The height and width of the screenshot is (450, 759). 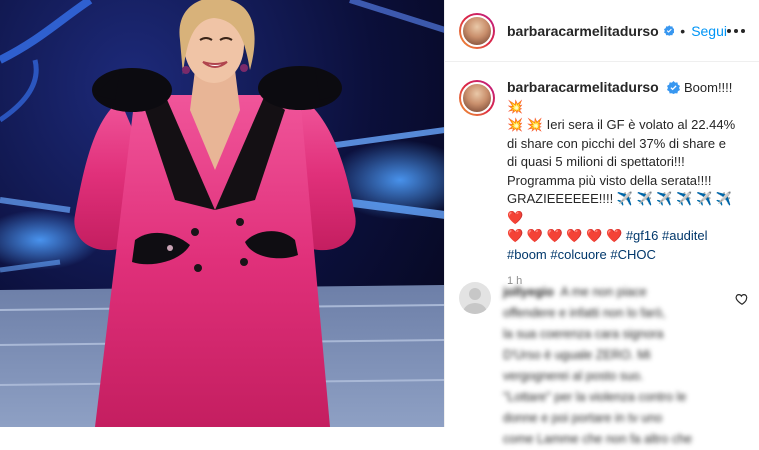 What do you see at coordinates (583, 334) in the screenshot?
I see `comment-line: la sua coerenza cara signora` at bounding box center [583, 334].